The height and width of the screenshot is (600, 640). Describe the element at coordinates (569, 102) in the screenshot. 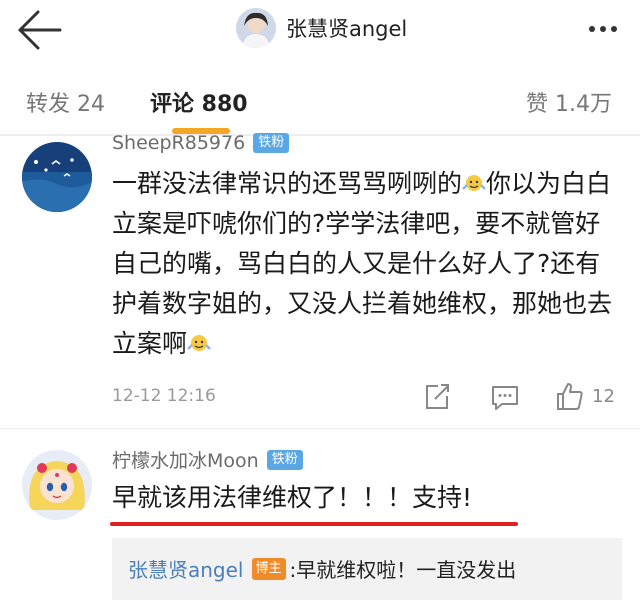

I see `tab-likes: 赞 1.4万` at that location.